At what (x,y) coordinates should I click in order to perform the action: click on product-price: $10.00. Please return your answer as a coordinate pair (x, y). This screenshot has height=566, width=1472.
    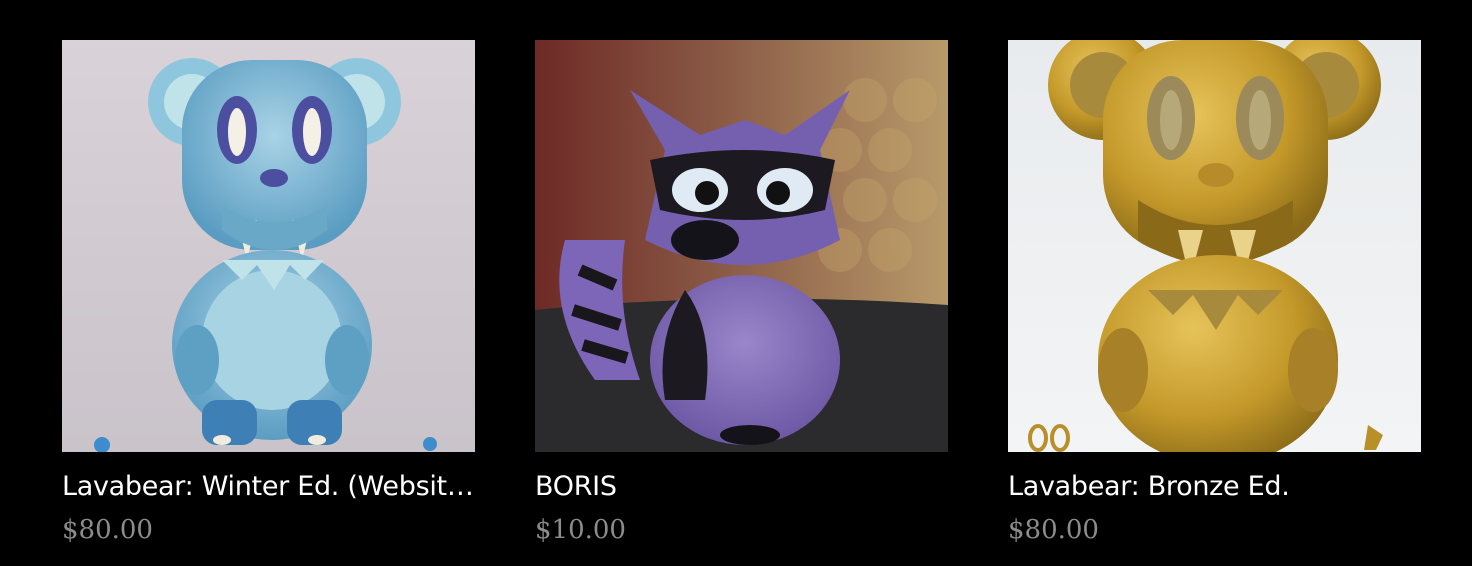
    Looking at the image, I should click on (580, 530).